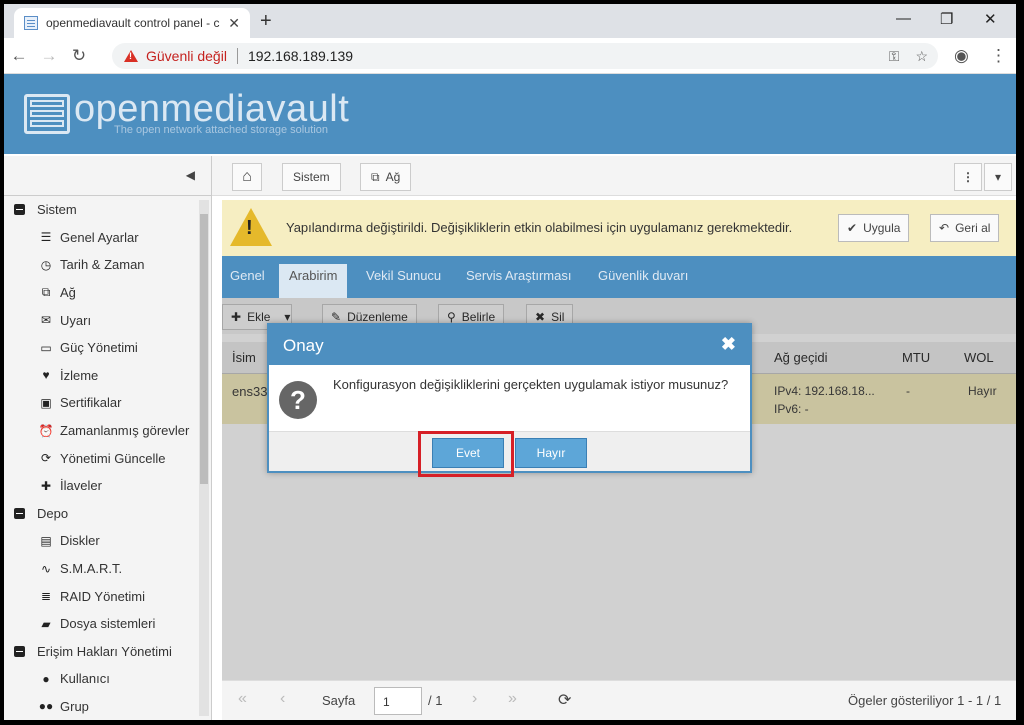 The height and width of the screenshot is (725, 1024). I want to click on sidebar-item: ▣ Sertifikalar, so click(99, 403).